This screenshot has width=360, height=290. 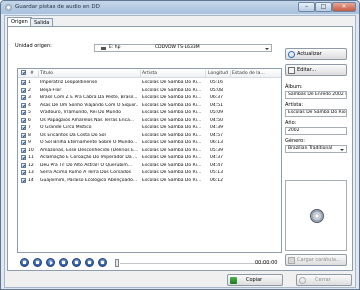 I want to click on year-label: Año:, so click(x=291, y=123).